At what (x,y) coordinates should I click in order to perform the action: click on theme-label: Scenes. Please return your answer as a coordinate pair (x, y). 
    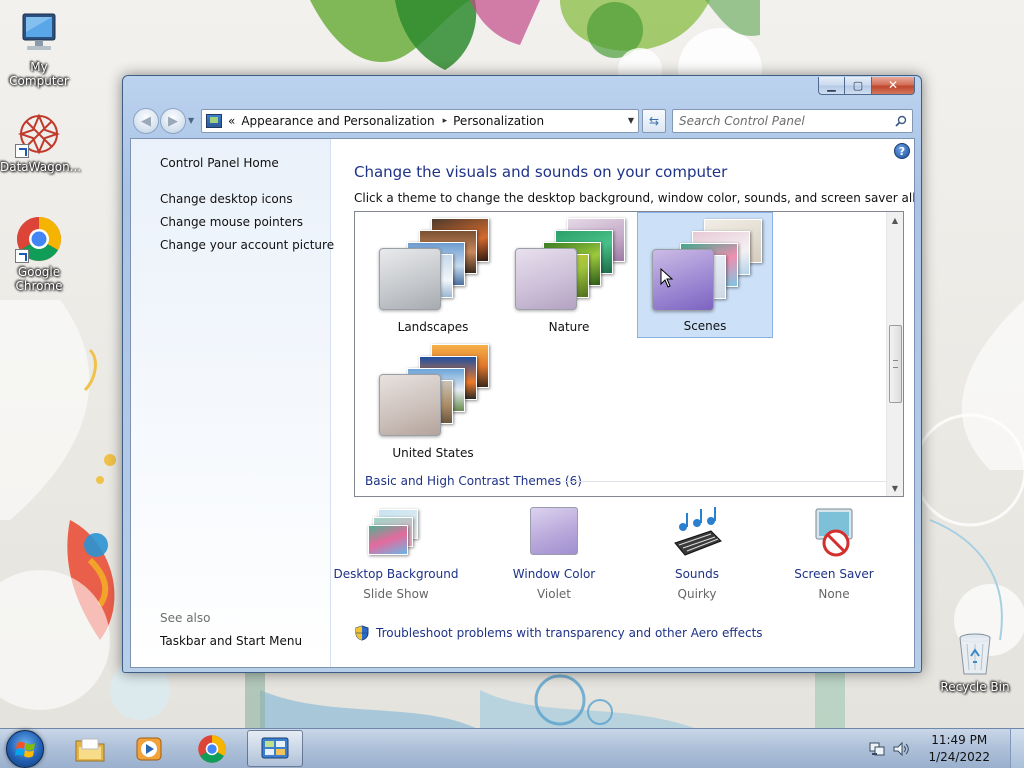
    Looking at the image, I should click on (705, 326).